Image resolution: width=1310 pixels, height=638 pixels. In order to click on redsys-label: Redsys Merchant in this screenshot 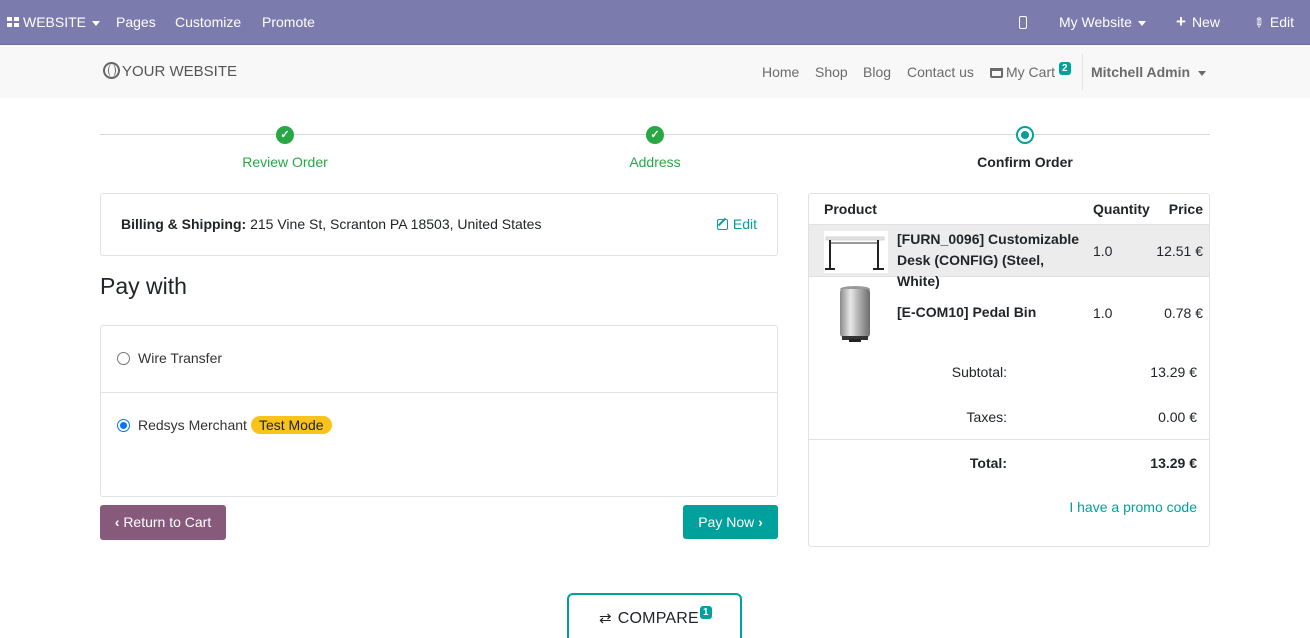, I will do `click(192, 425)`.